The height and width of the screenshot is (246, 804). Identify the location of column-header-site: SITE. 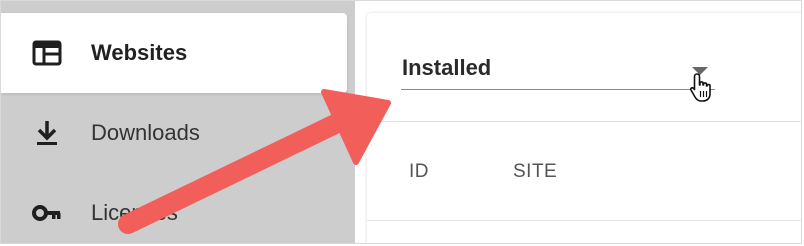
(535, 172).